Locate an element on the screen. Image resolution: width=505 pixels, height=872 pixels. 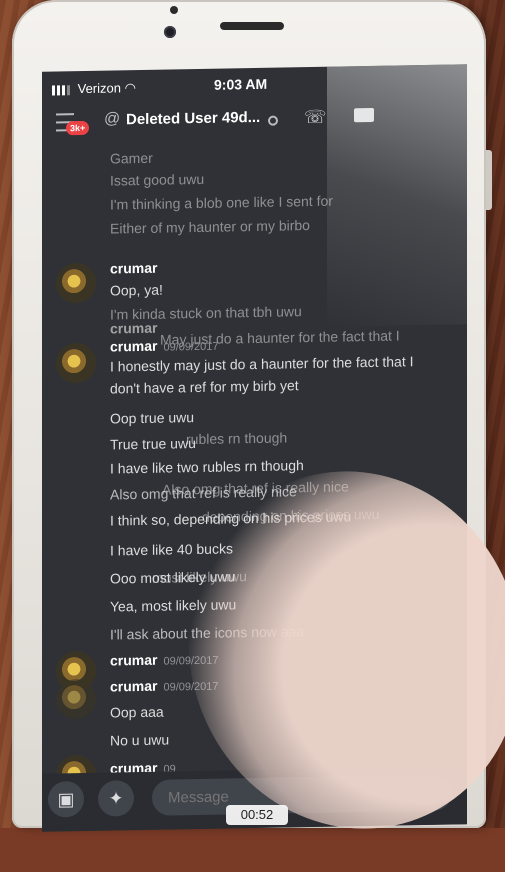
message-author: crumar 09/09/2017 is located at coordinates (164, 346).